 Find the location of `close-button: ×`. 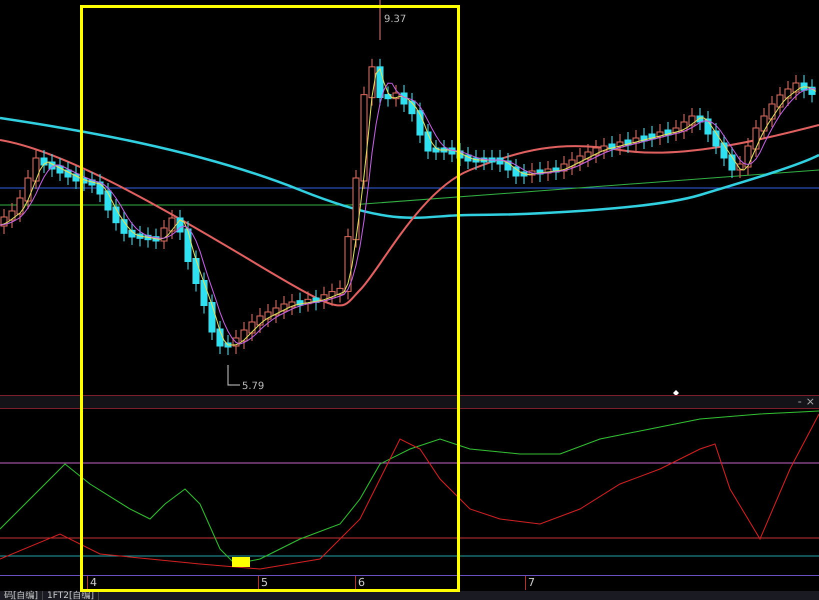

close-button: × is located at coordinates (810, 402).